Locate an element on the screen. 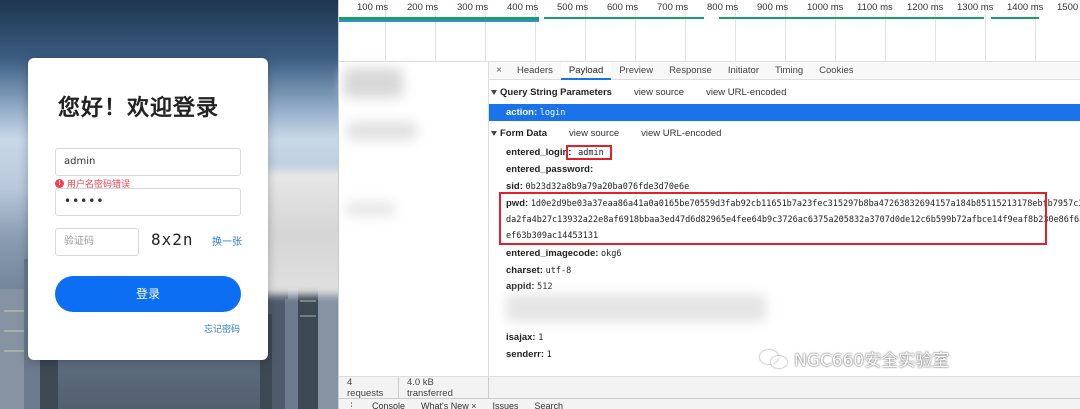  password-input: ••••• is located at coordinates (148, 202).